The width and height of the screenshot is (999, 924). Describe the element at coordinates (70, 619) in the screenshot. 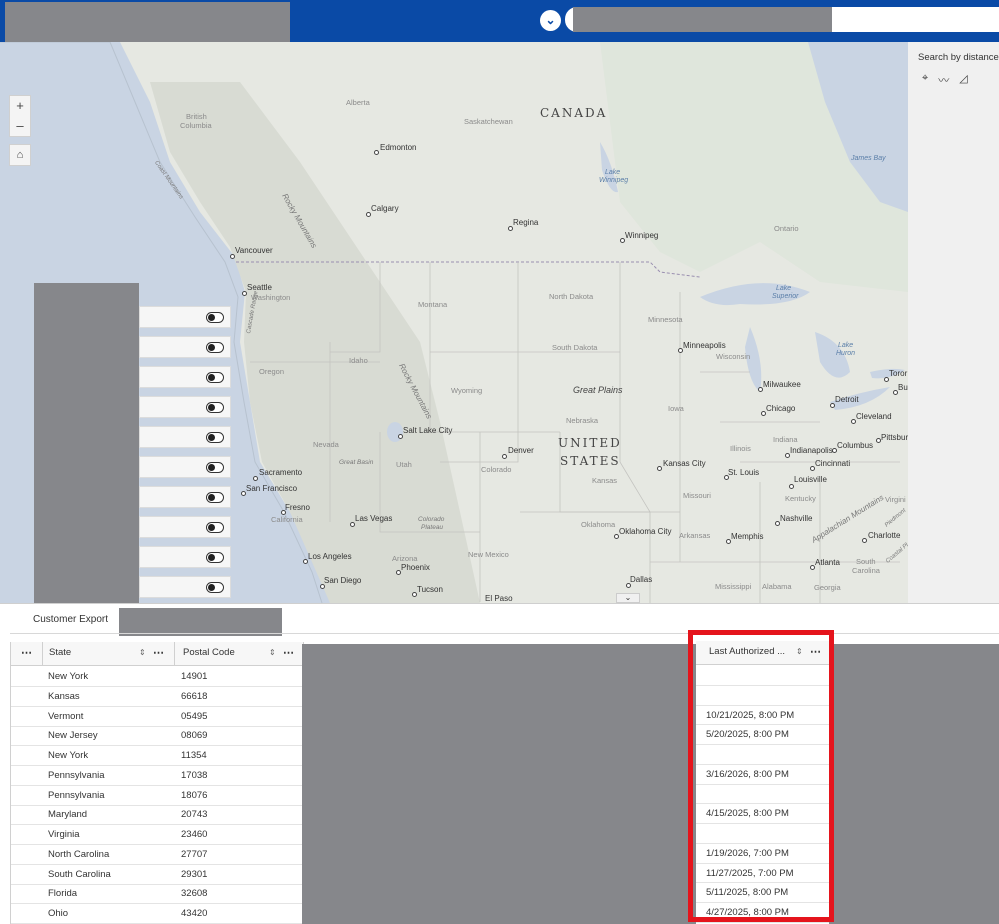

I see `tab-customer-export: Customer Export` at that location.